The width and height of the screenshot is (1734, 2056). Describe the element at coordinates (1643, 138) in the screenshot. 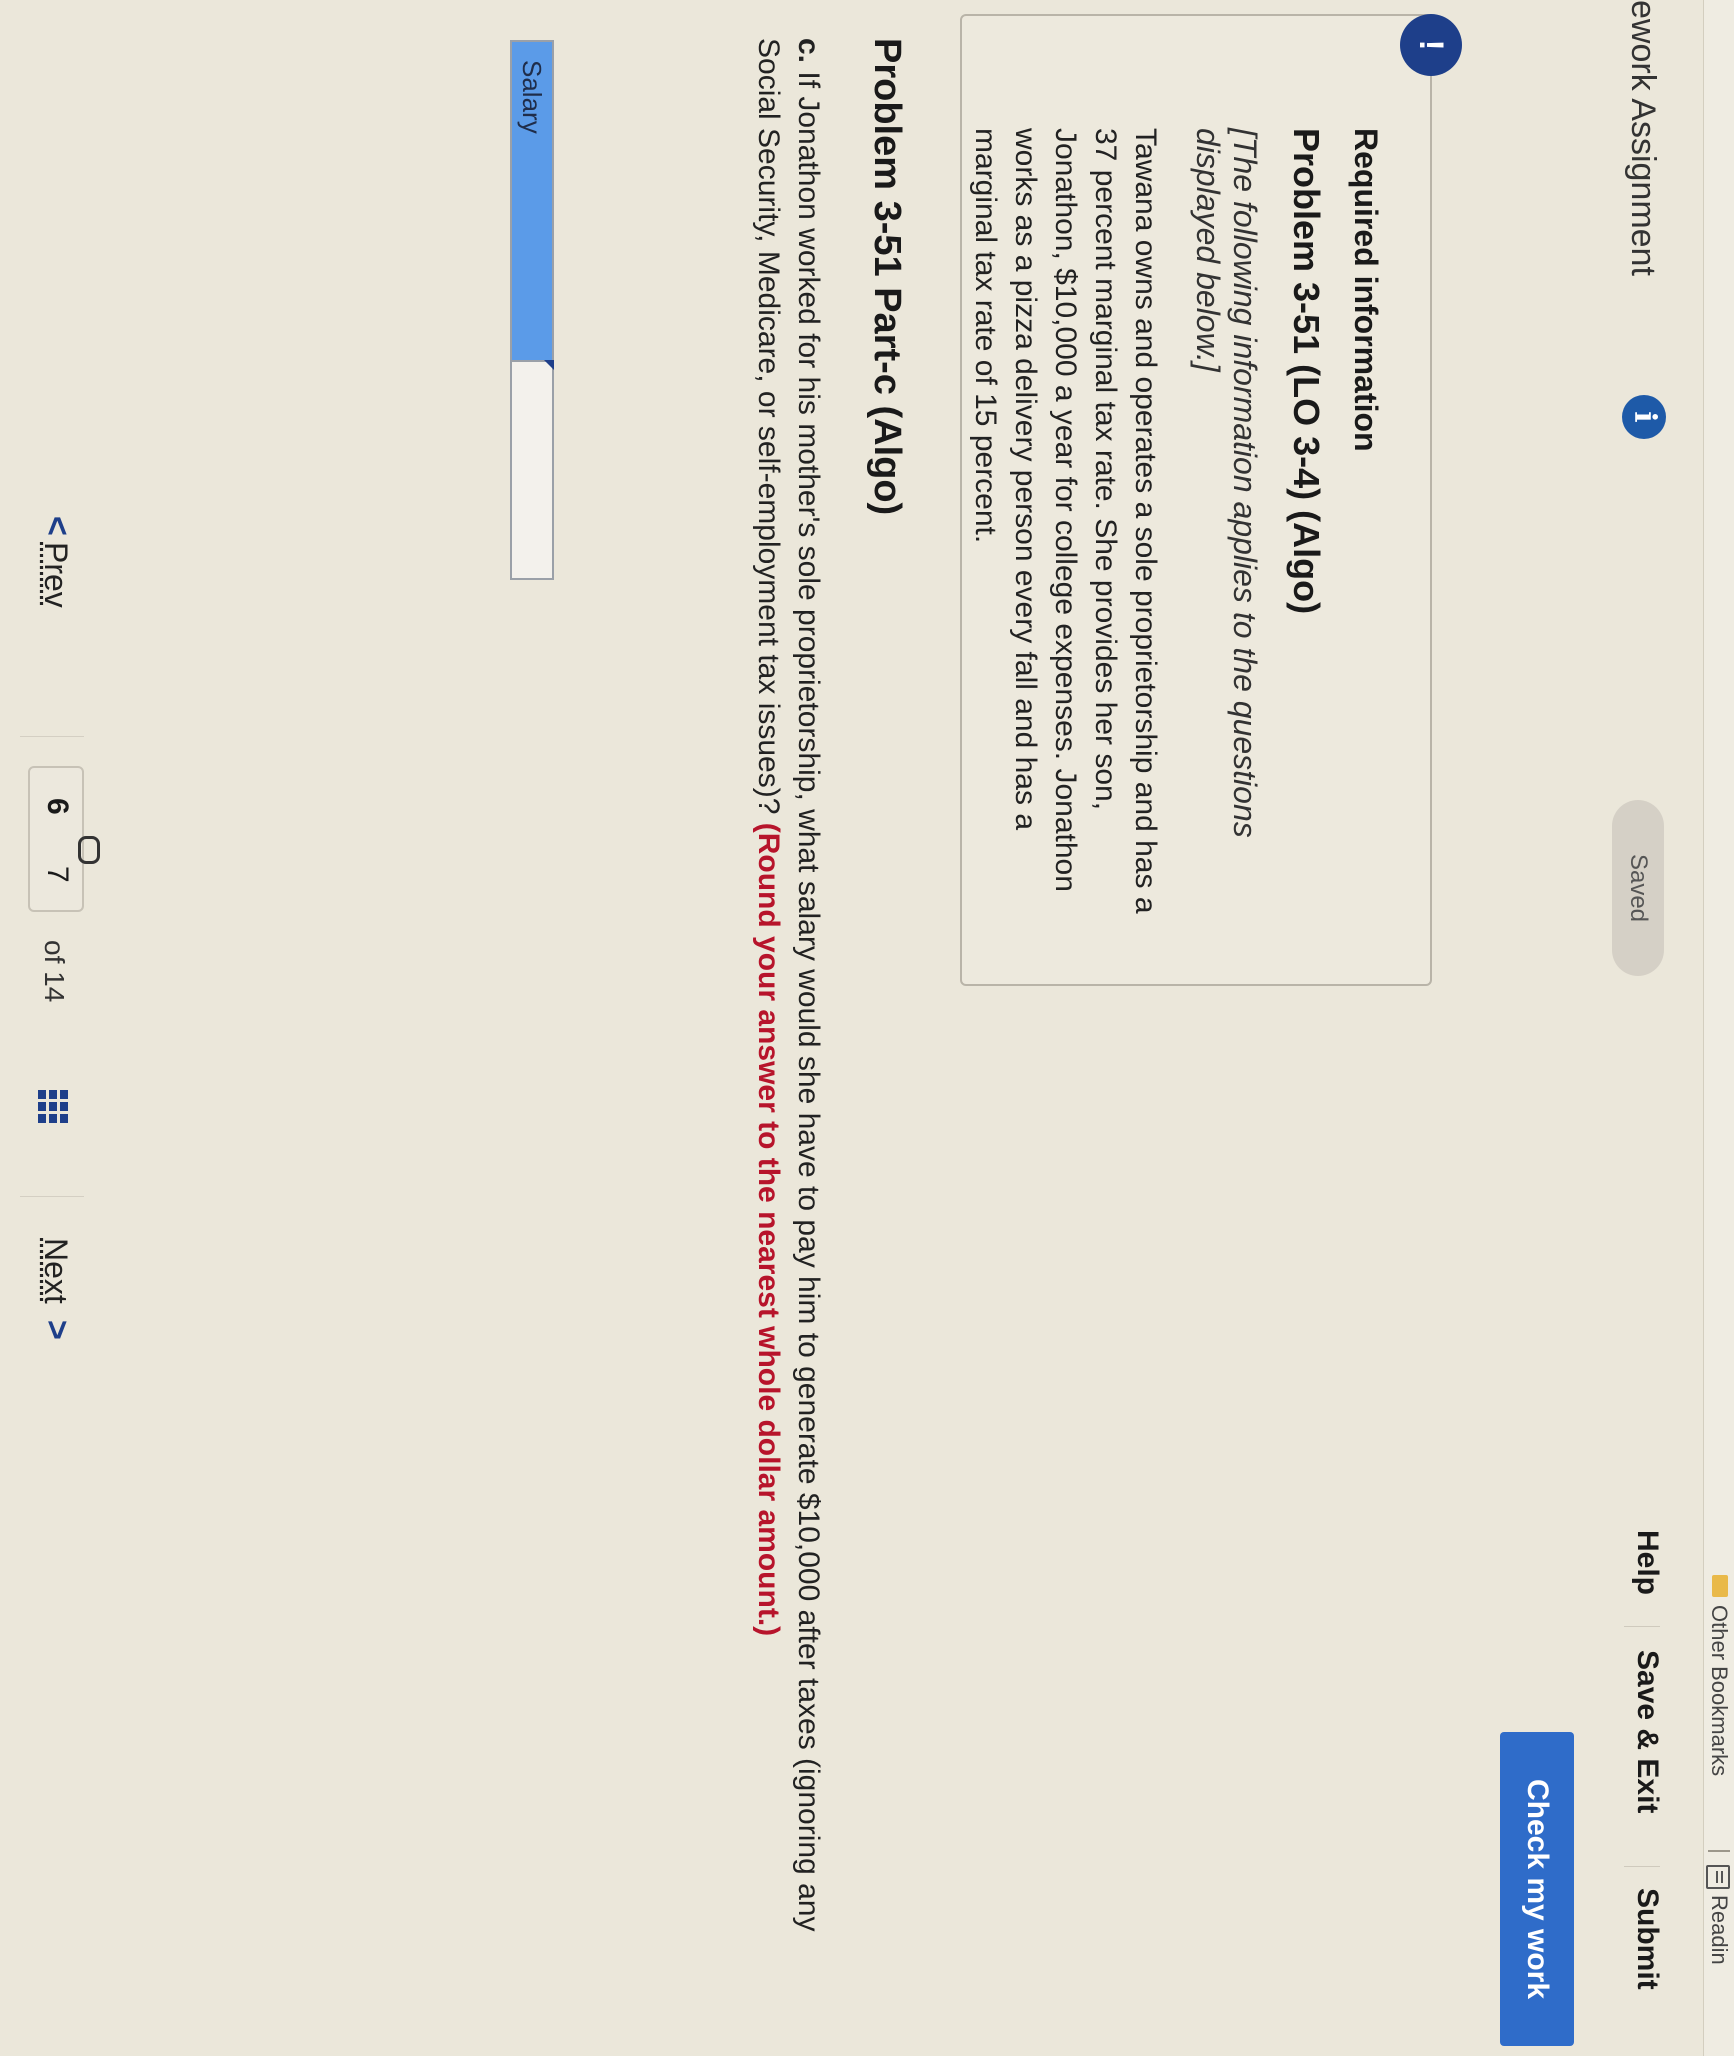

I see `assignment-title: ework Assignment` at that location.